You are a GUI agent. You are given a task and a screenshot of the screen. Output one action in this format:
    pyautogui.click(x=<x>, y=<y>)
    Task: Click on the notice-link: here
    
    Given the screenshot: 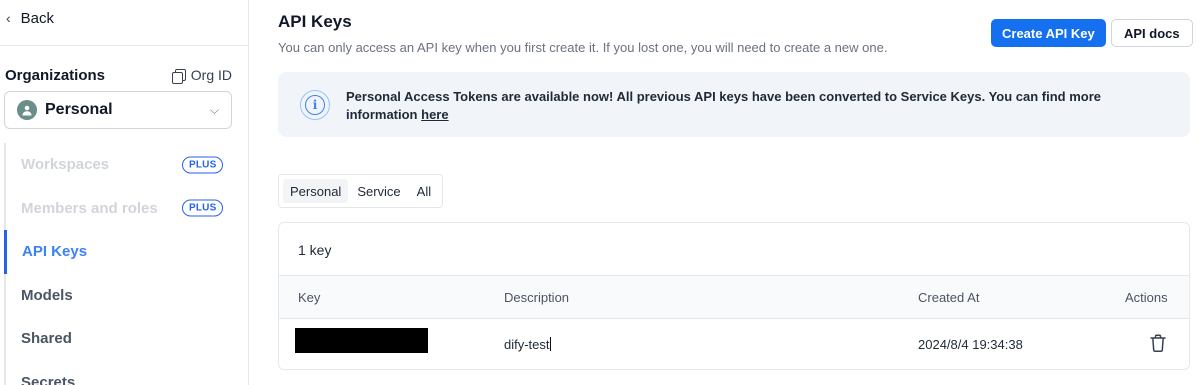 What is the action you would take?
    pyautogui.click(x=434, y=115)
    